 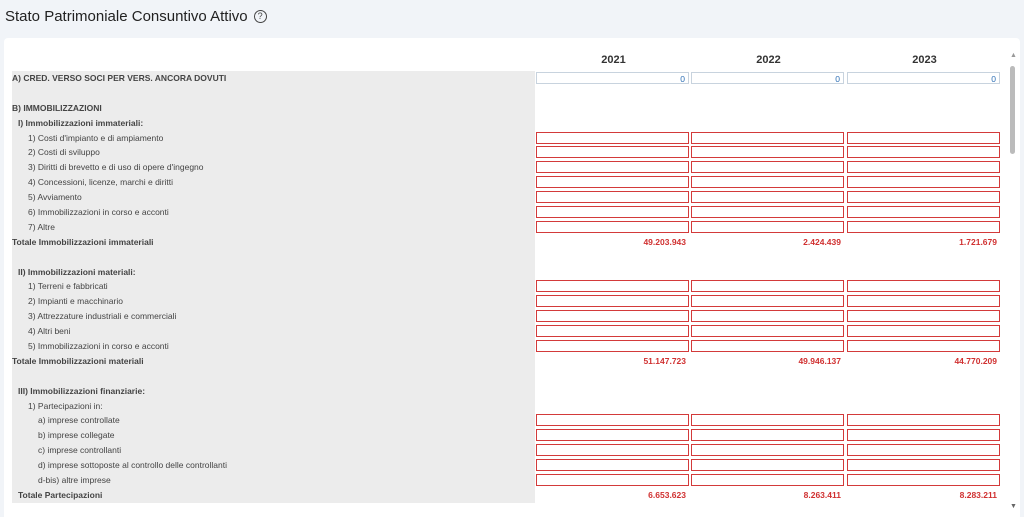 I want to click on table-row: III) Immobilizzazioni finanziarie:, so click(x=512, y=391).